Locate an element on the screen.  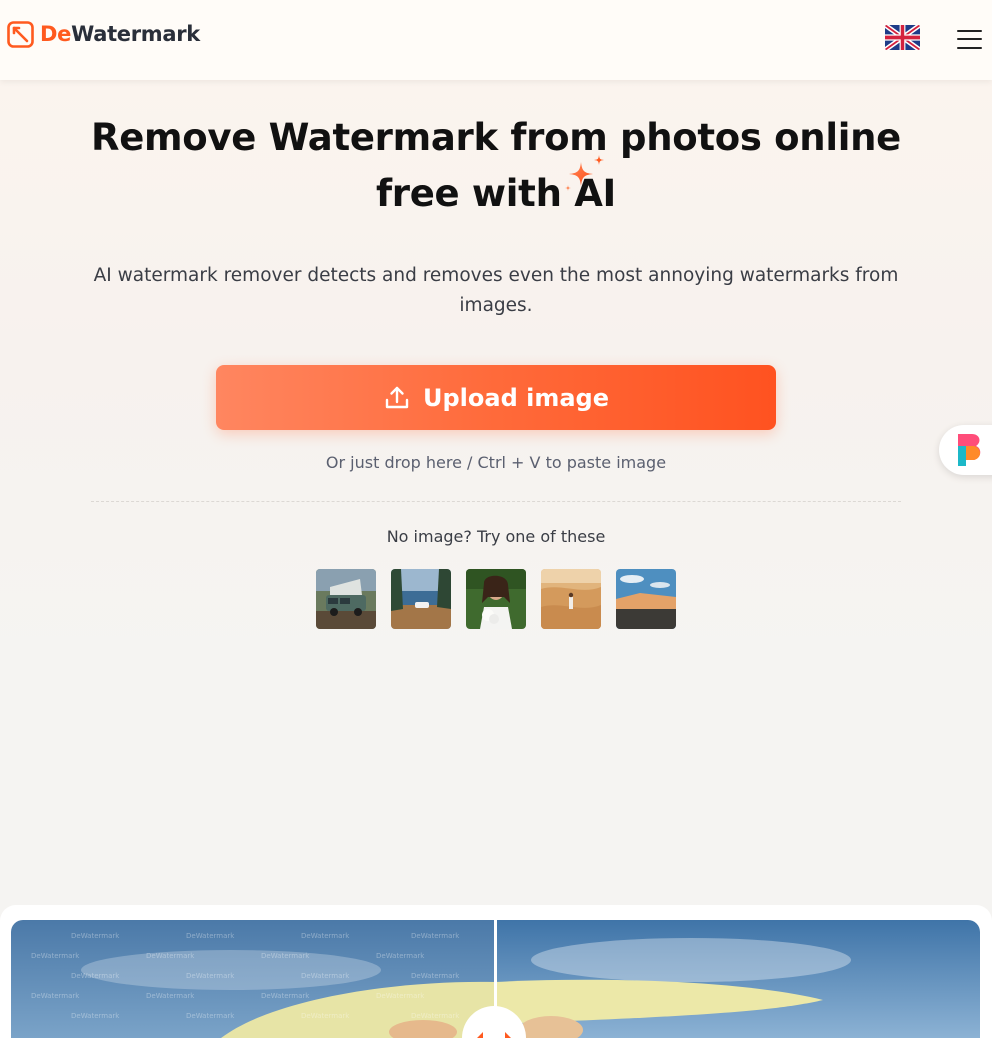
sample-thumb-desert-person is located at coordinates (571, 599).